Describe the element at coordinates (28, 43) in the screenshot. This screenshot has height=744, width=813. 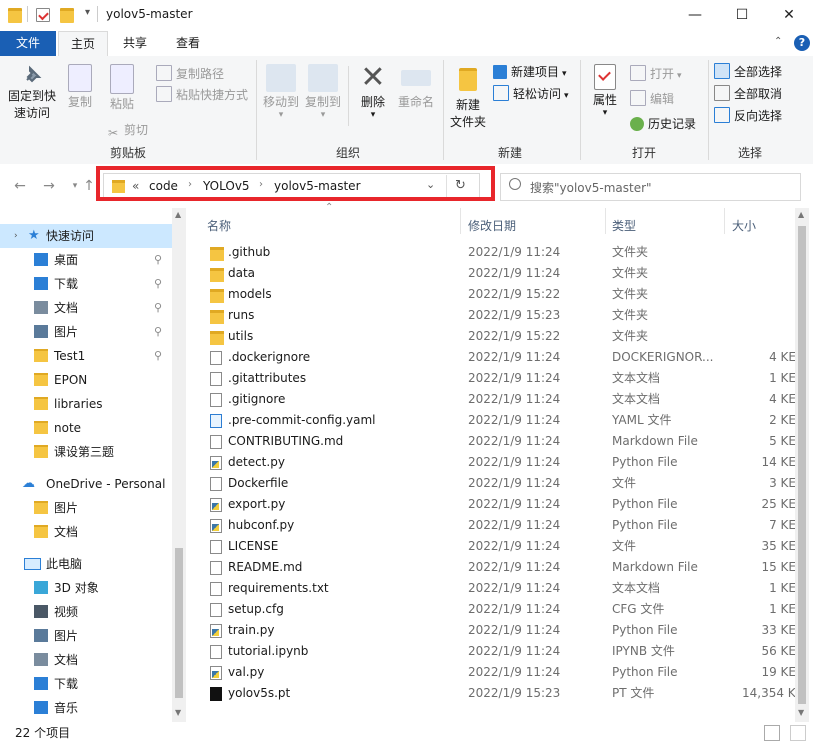
I see `tab-file: 文件` at that location.